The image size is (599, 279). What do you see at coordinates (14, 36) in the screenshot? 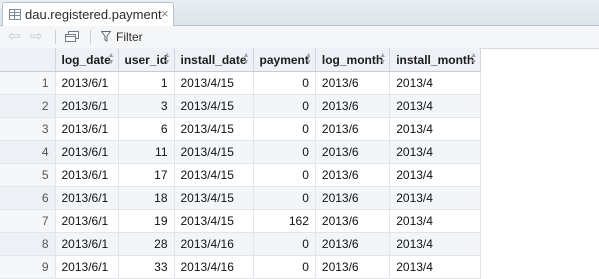
I see `arrow-left-icon: ⇦` at bounding box center [14, 36].